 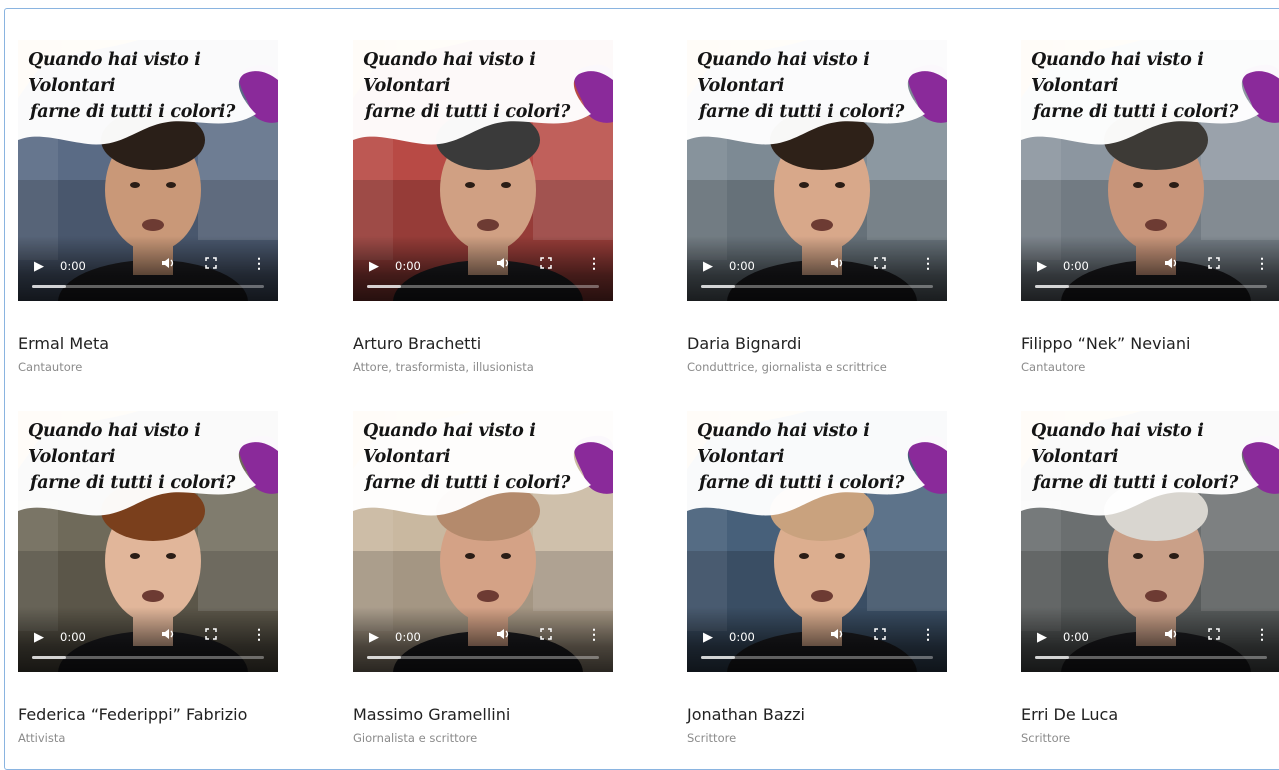 I want to click on person-name: Jonathan Bazzi, so click(x=746, y=714).